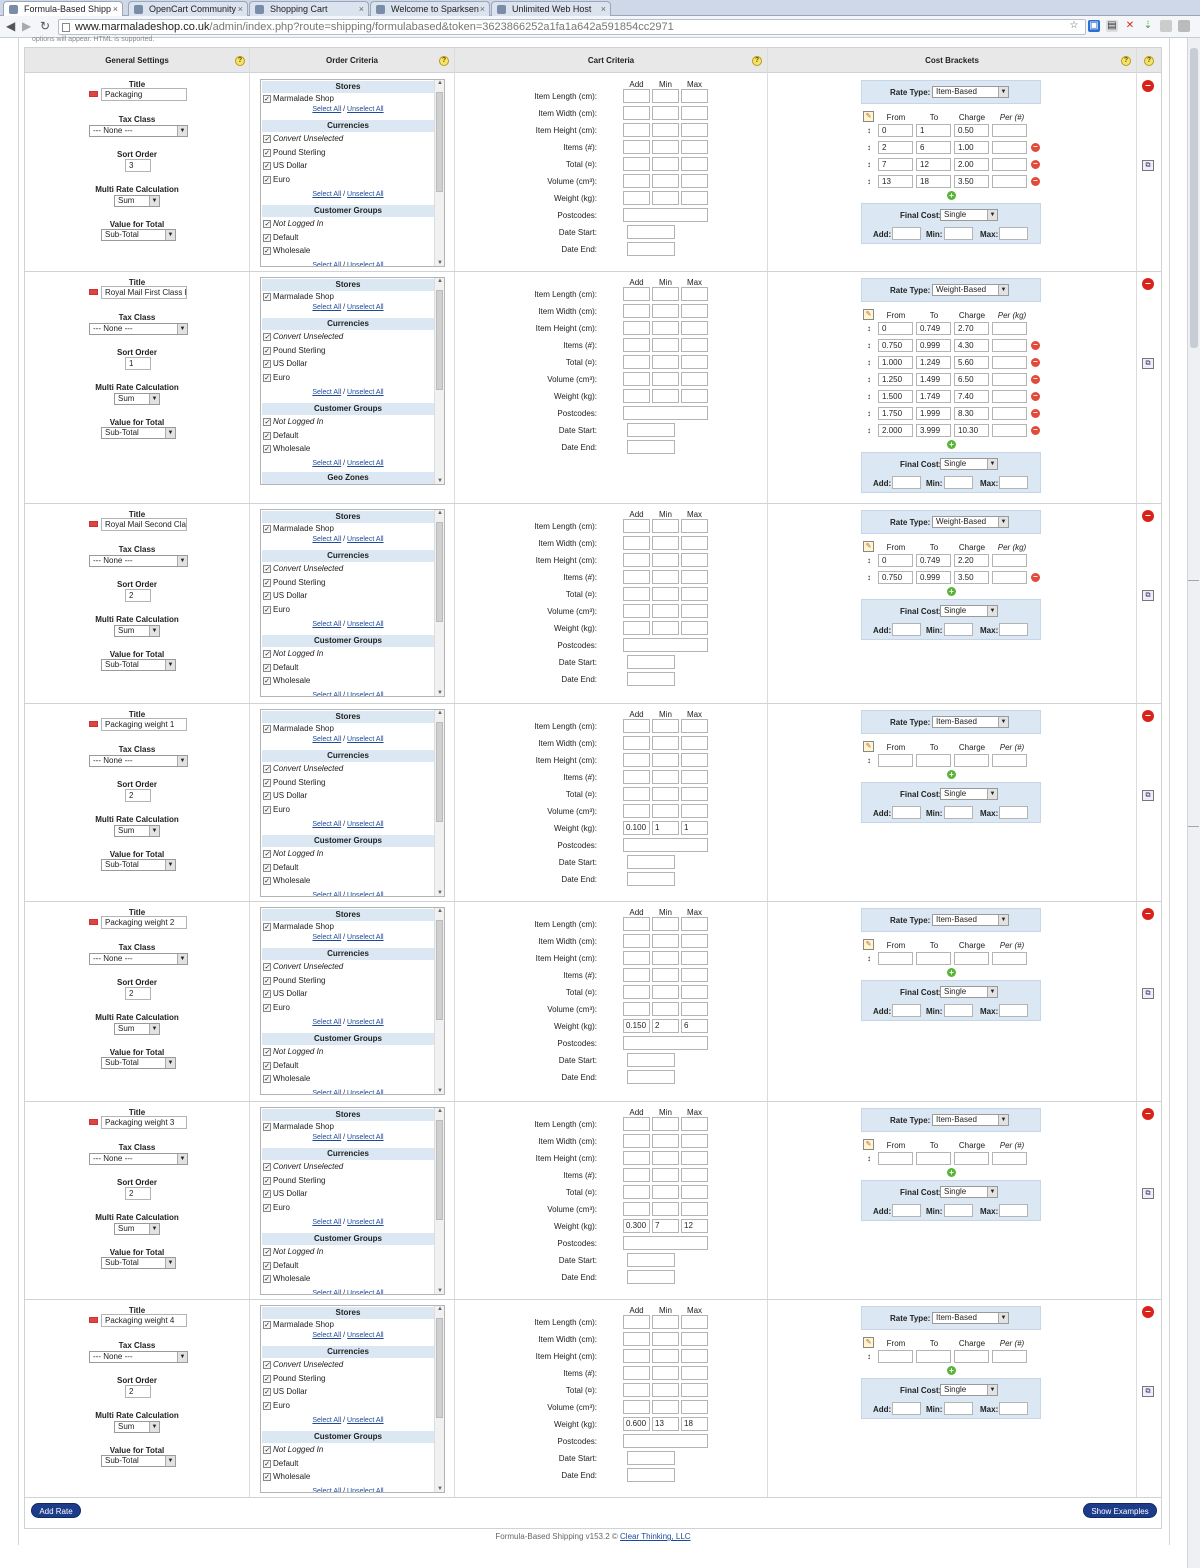 The width and height of the screenshot is (1200, 1568). Describe the element at coordinates (1120, 1510) in the screenshot. I see `show-examples-button: Show Examples` at that location.